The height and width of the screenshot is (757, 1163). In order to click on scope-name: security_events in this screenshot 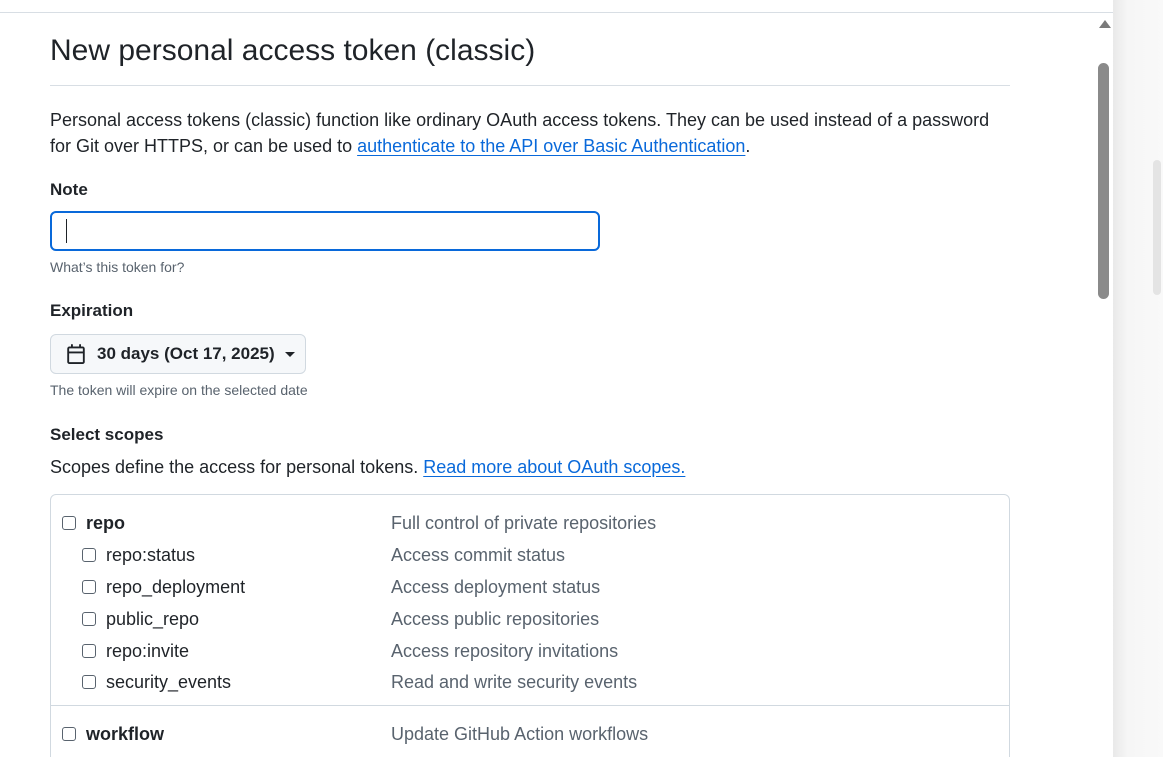, I will do `click(169, 682)`.